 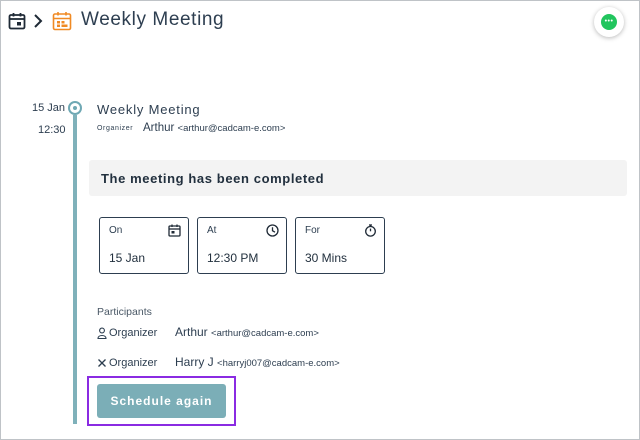 What do you see at coordinates (153, 19) in the screenshot?
I see `page-title: Weekly Meeting` at bounding box center [153, 19].